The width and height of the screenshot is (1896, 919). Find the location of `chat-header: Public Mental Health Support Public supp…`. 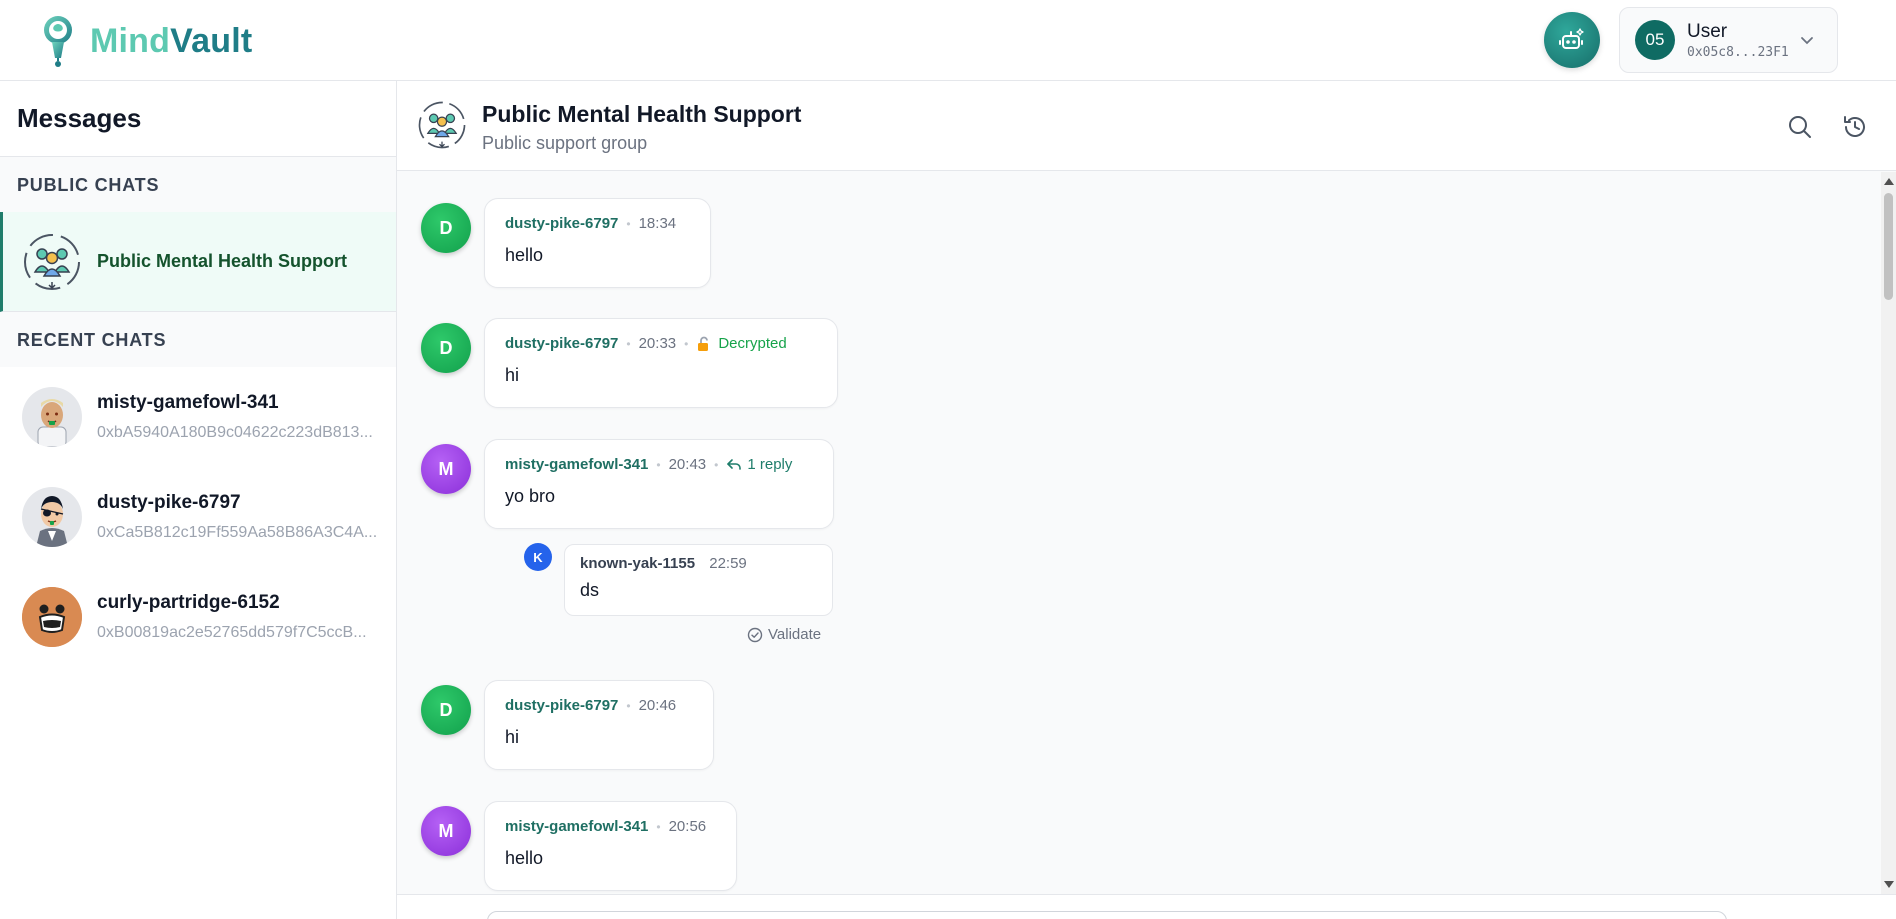

chat-header: Public Mental Health Support Public supp… is located at coordinates (1146, 126).